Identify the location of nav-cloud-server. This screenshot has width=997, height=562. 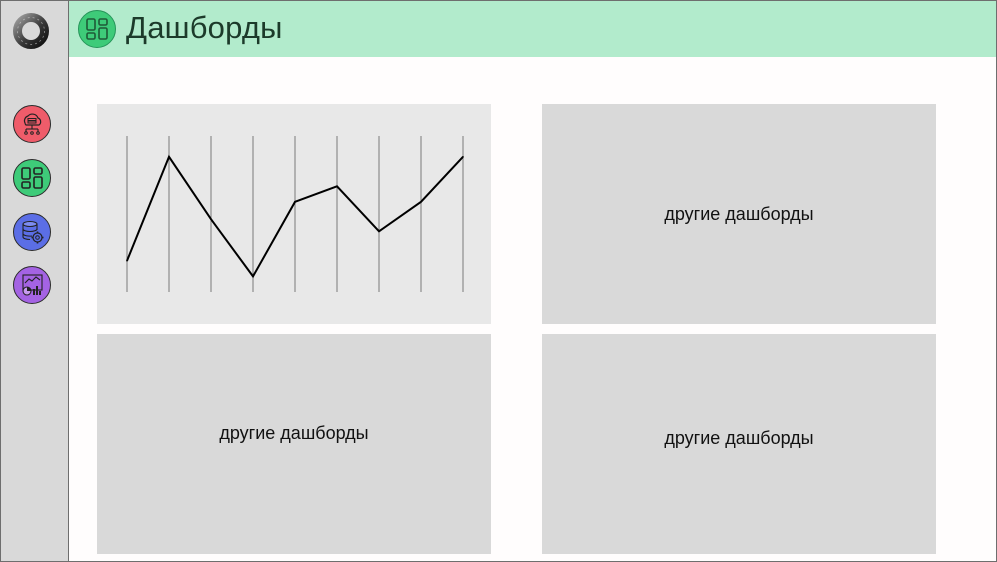
(32, 124).